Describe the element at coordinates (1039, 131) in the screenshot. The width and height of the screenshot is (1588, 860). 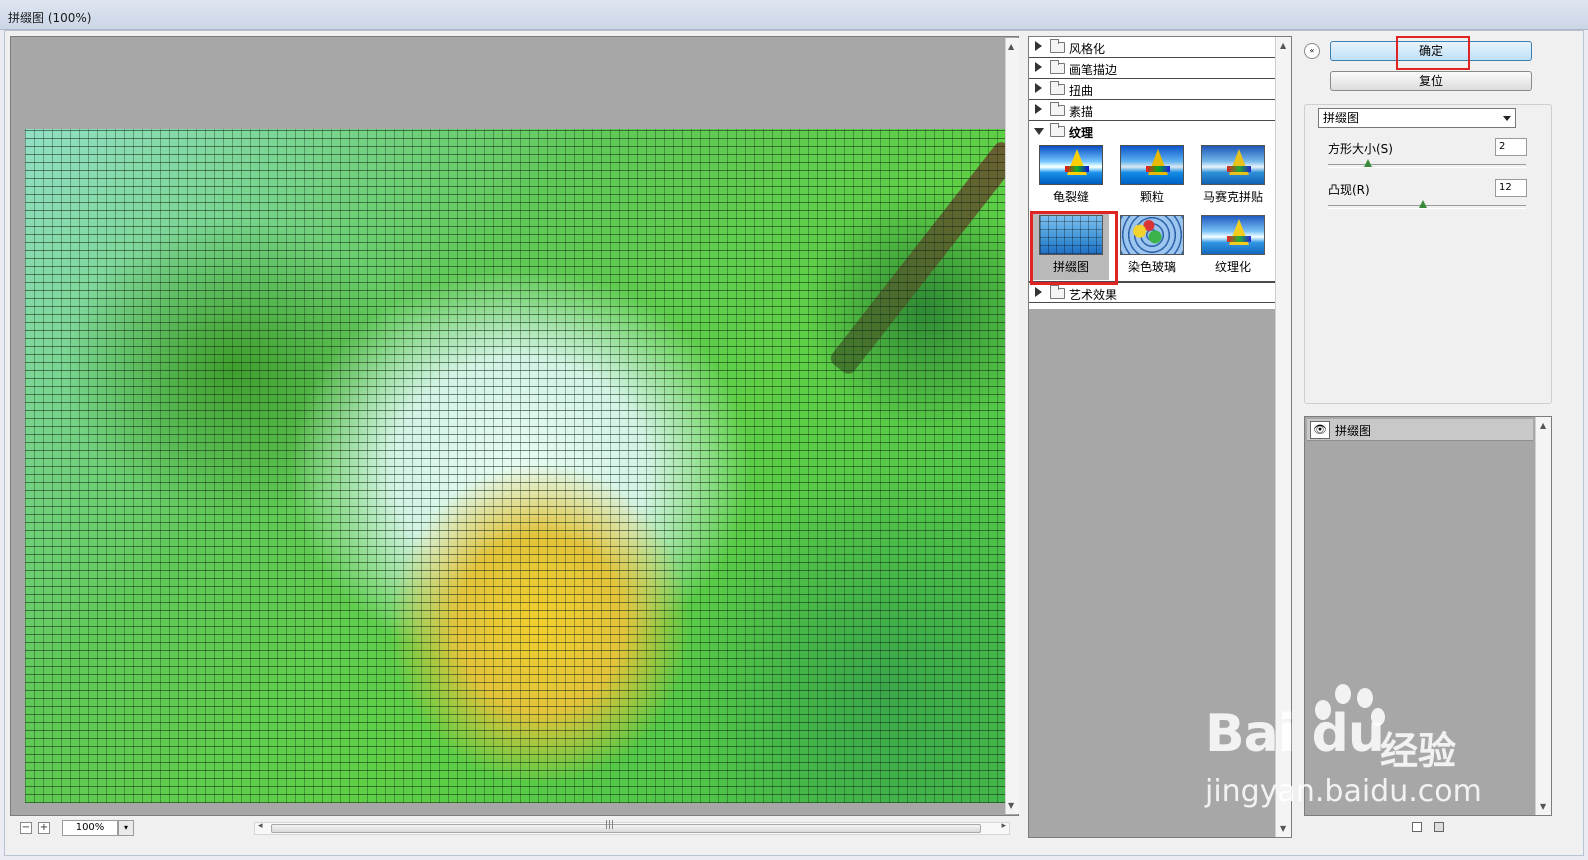
I see `collapse-arrow-icon` at that location.